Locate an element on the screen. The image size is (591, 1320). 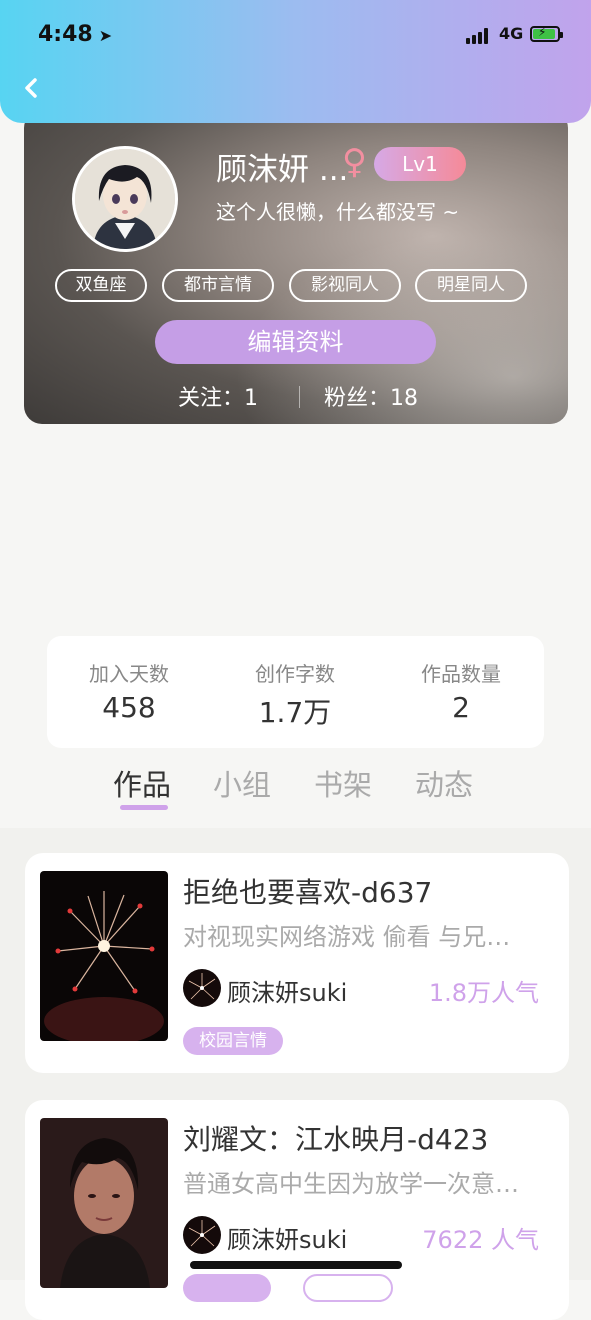
work-title: 刘耀文：江水映月-d423 is located at coordinates (336, 1139).